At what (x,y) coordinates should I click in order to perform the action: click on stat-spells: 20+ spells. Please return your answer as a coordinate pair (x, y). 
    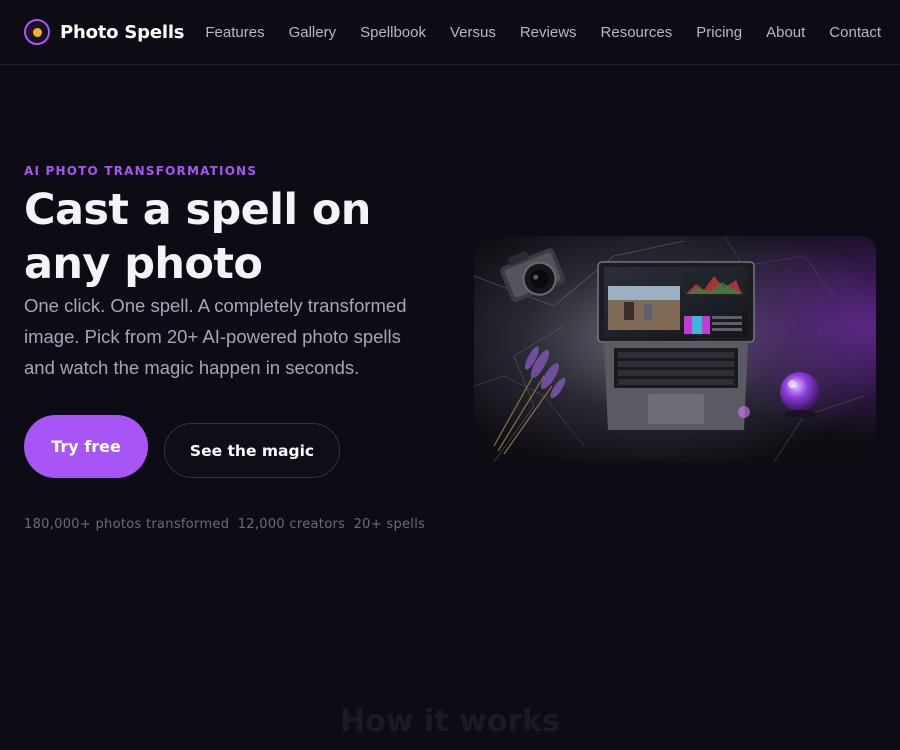
    Looking at the image, I should click on (389, 524).